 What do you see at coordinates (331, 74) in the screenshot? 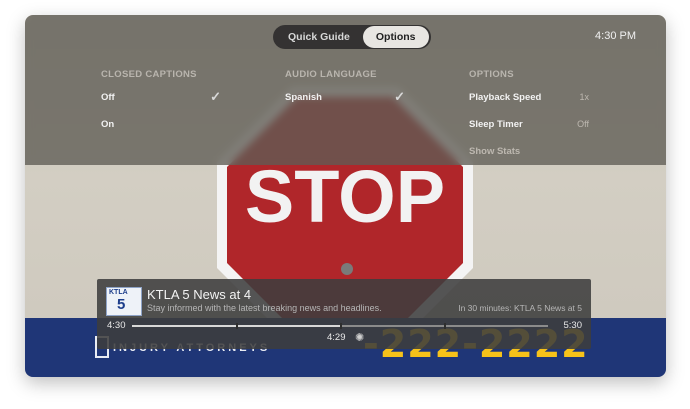
I see `column-heading: AUDIO LANGUAGE` at bounding box center [331, 74].